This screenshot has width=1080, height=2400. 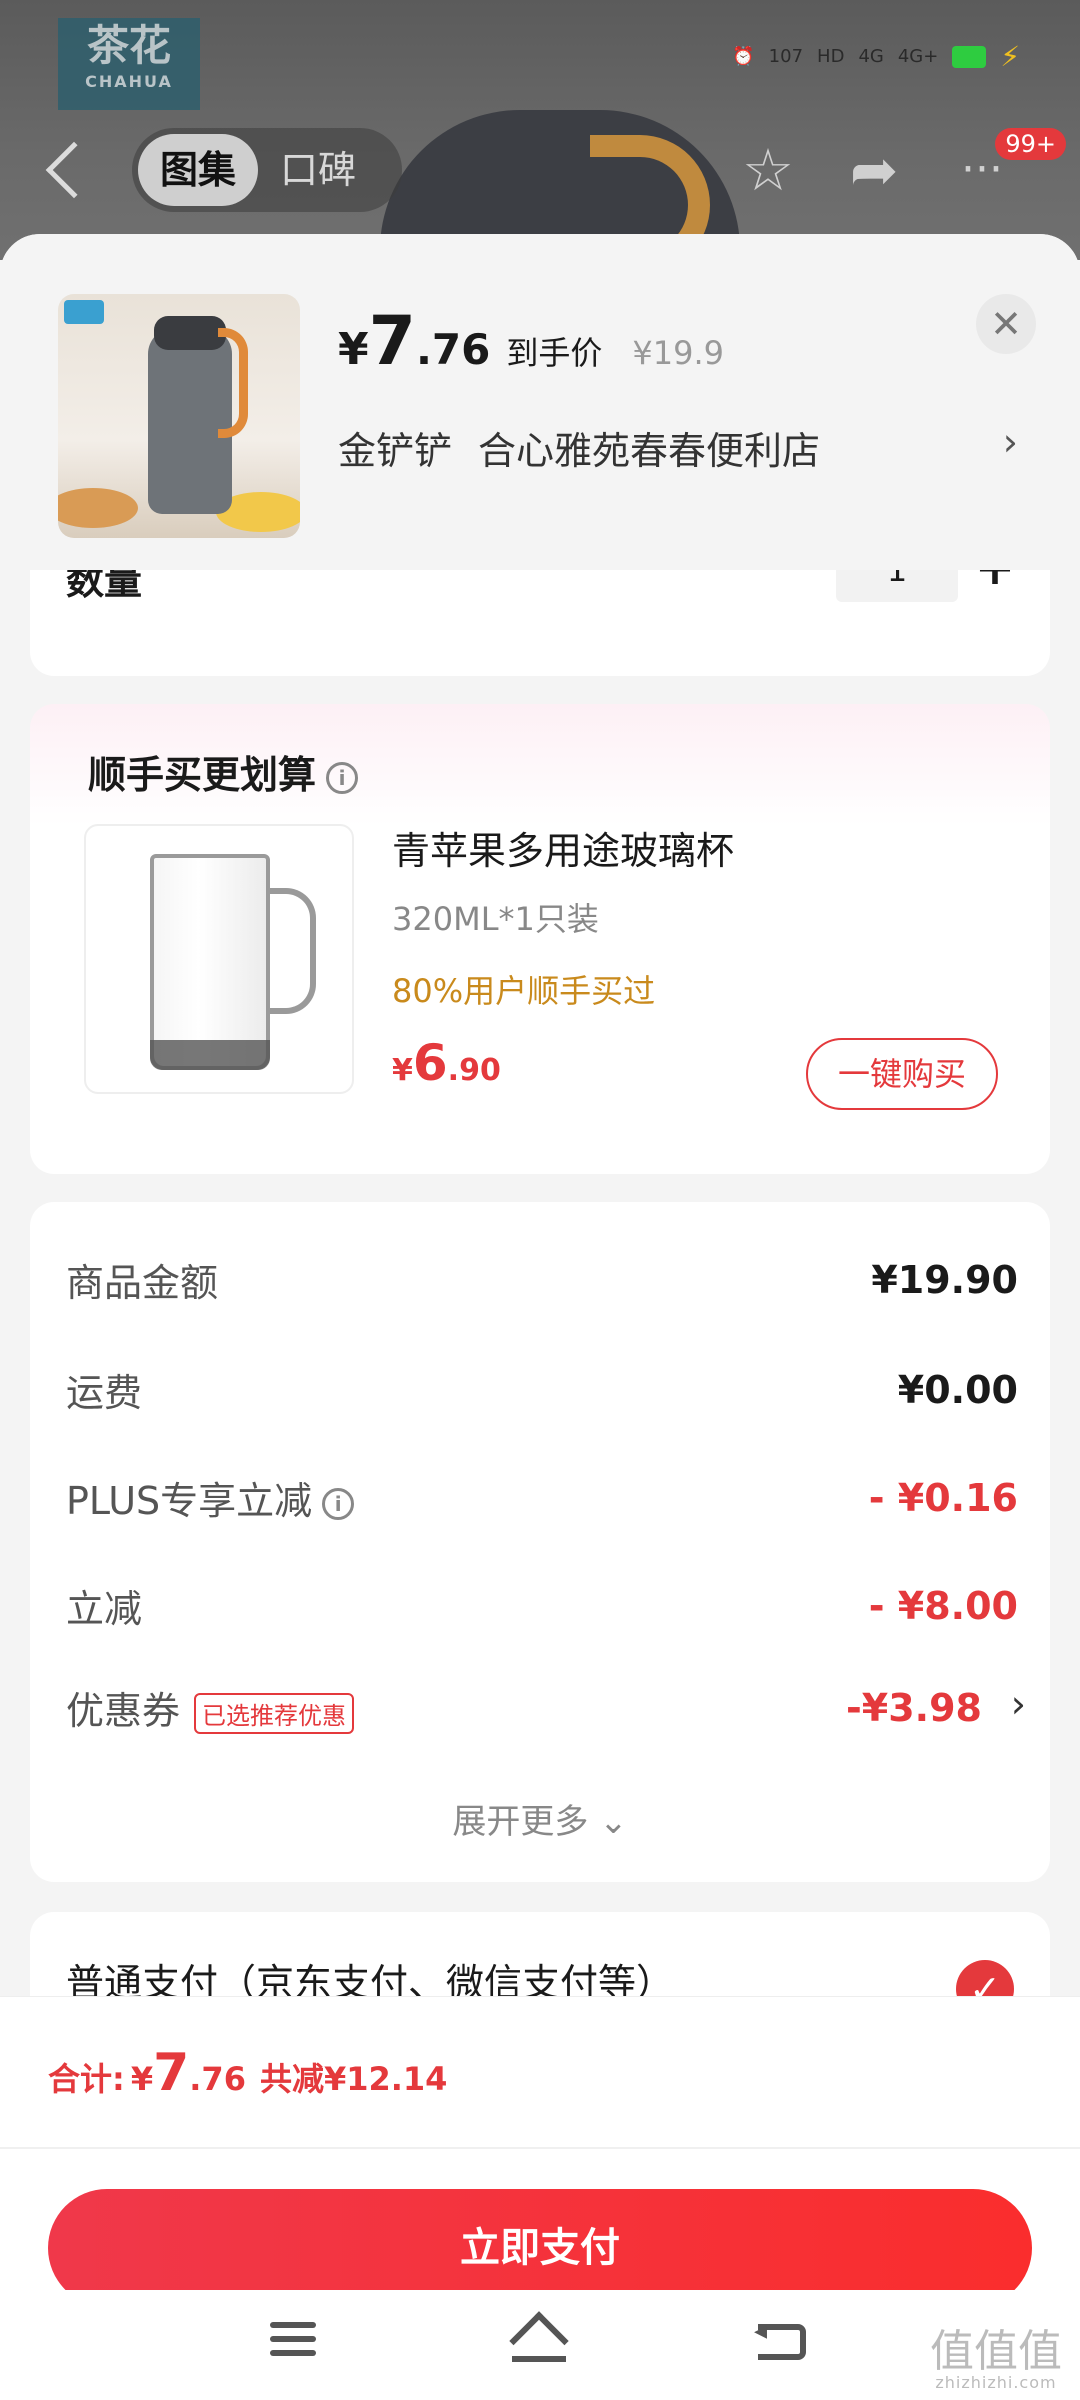 What do you see at coordinates (996, 2359) in the screenshot?
I see `watermark: 值值值 zhizhizhi.com` at bounding box center [996, 2359].